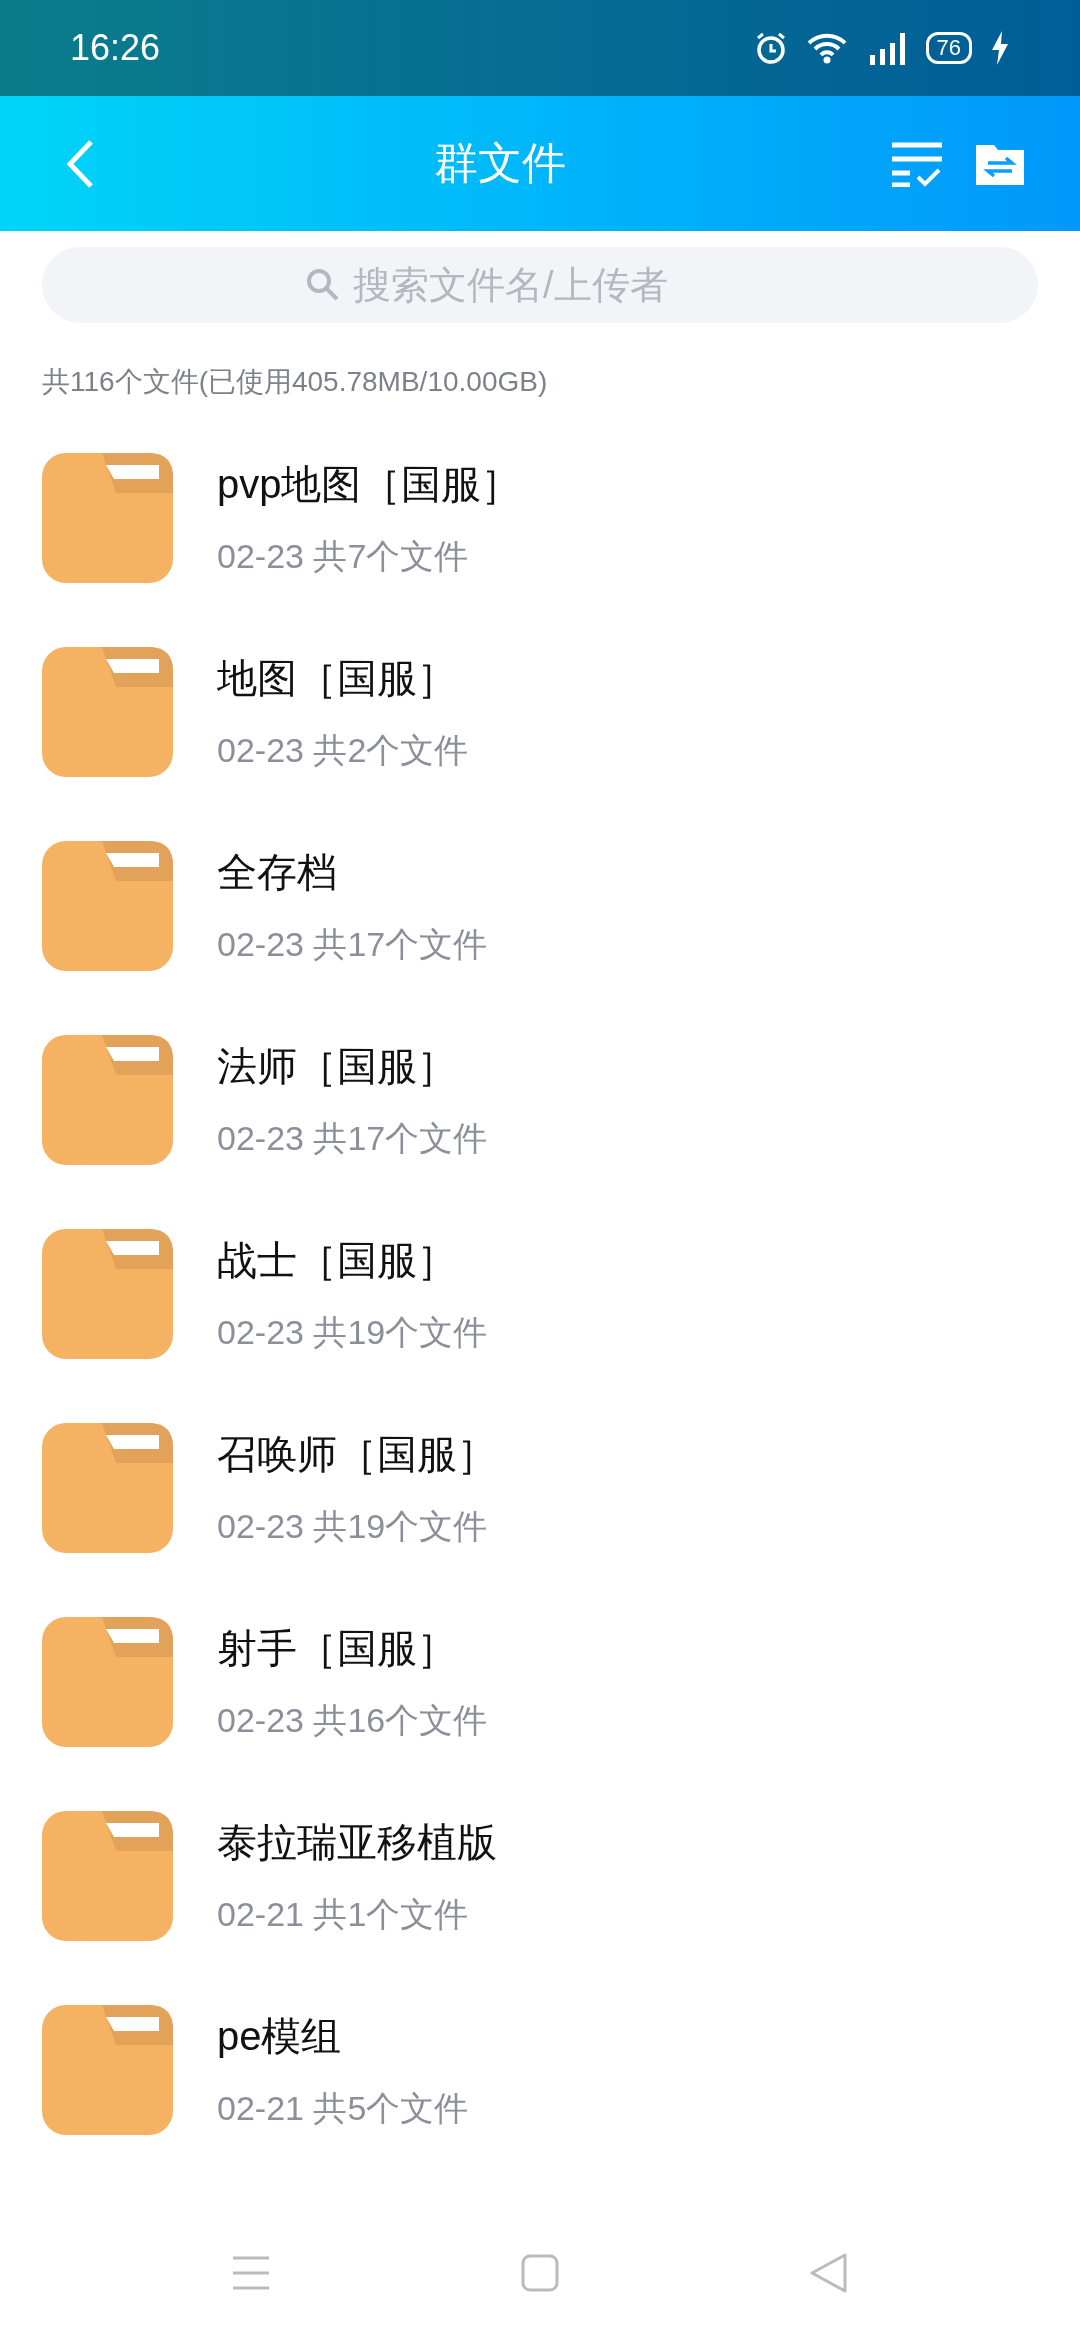  I want to click on folder-name: 法师［国服］, so click(352, 1066).